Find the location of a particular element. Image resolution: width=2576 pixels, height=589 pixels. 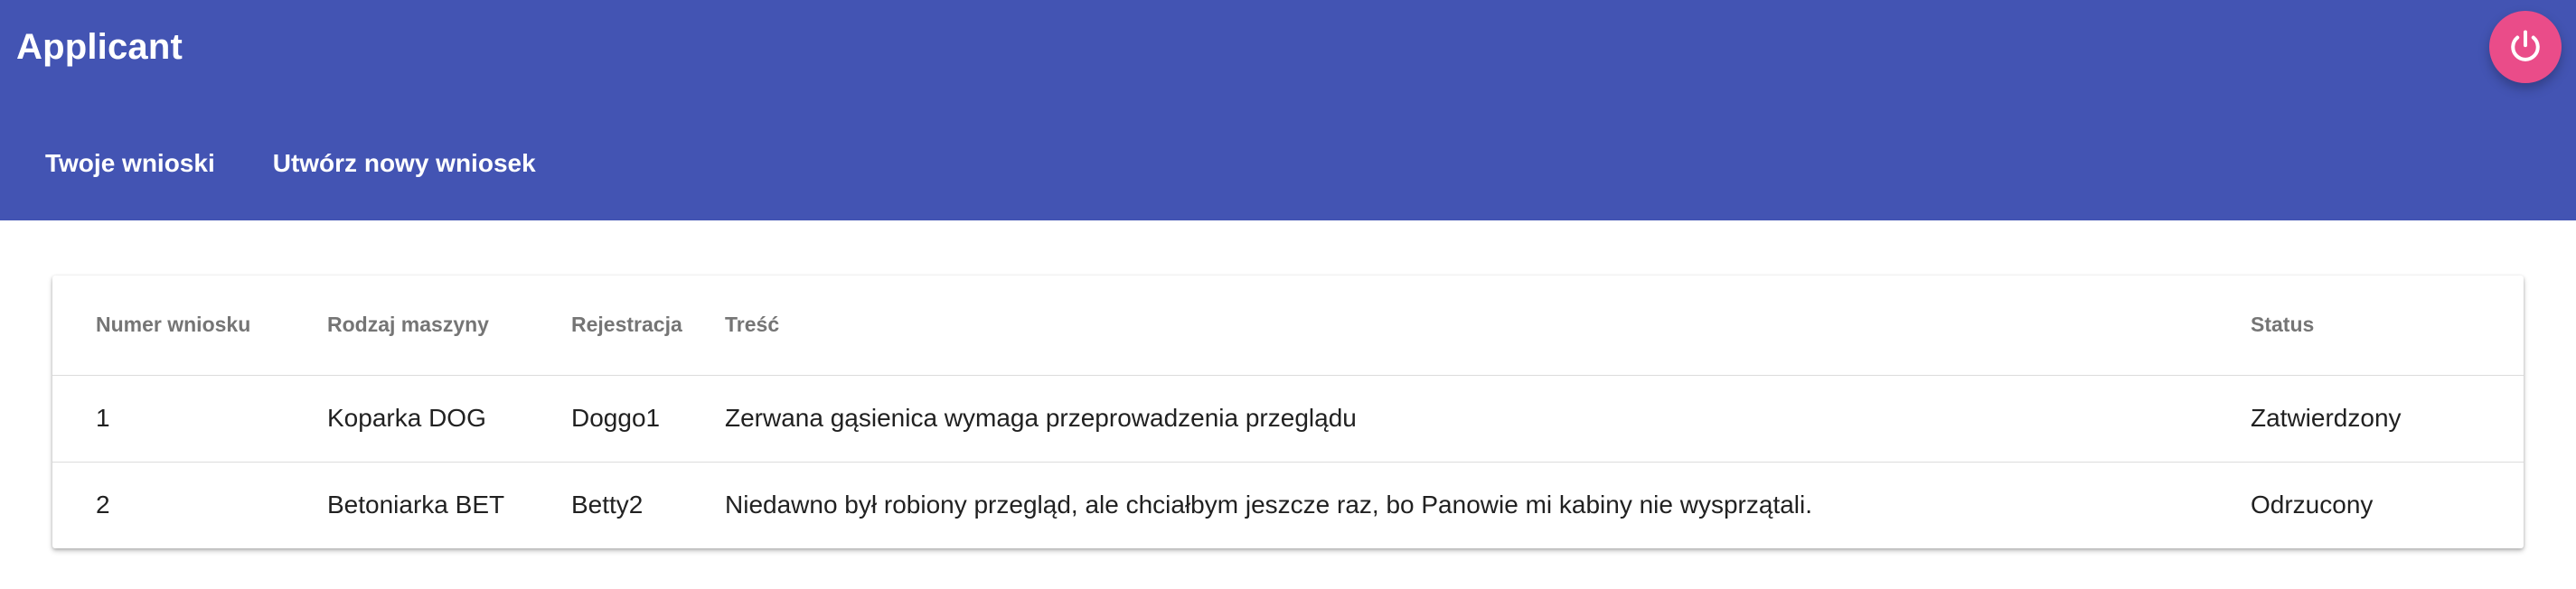

tab-your-applications: Twoje wnioski is located at coordinates (130, 163).